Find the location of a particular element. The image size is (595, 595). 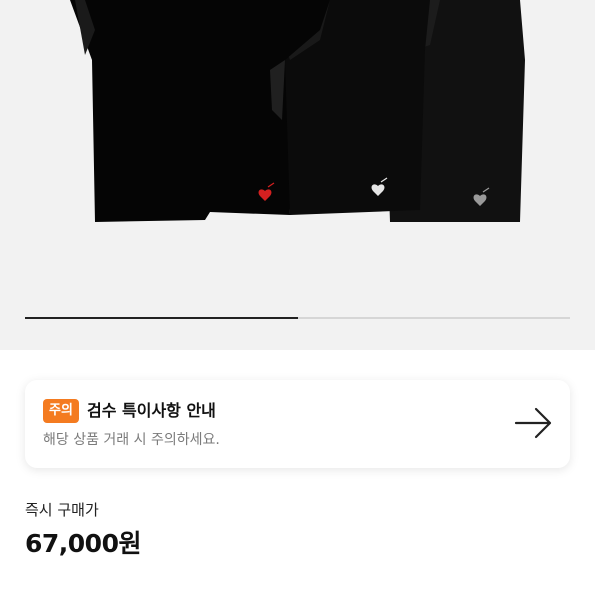

instant-buy-price: 67,000원 is located at coordinates (83, 543).